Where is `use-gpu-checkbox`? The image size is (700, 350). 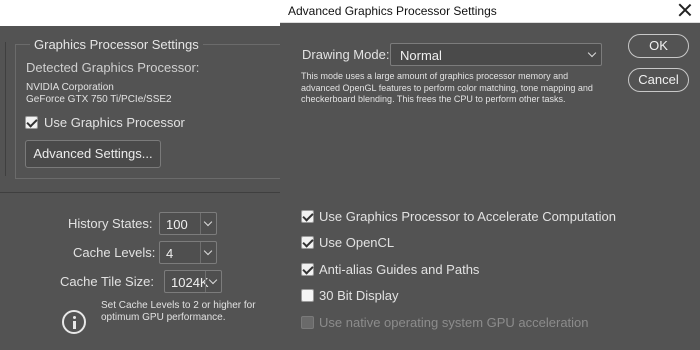
use-gpu-checkbox is located at coordinates (31, 122).